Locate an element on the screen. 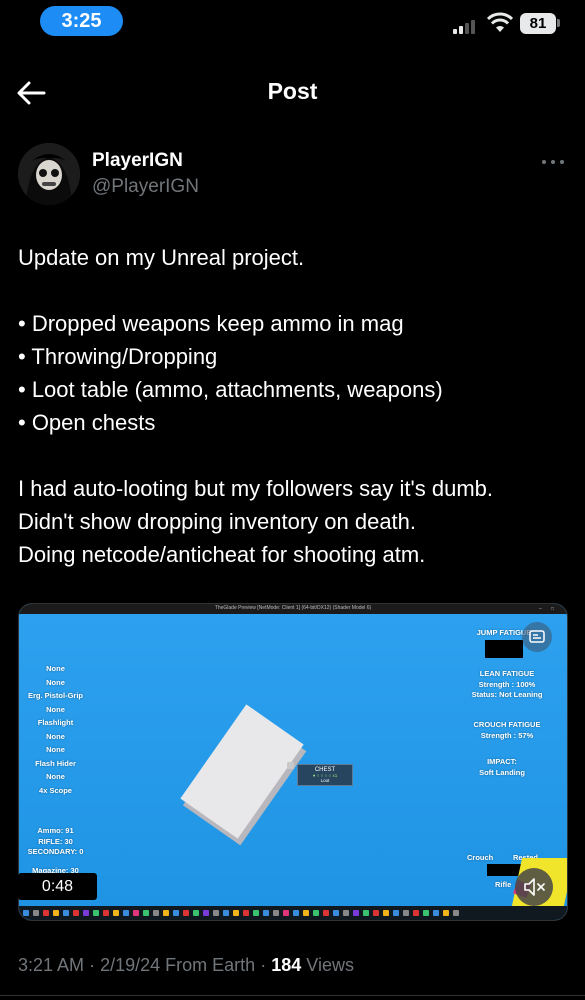 Image resolution: width=585 pixels, height=1000 pixels. battery-indicator: 81 is located at coordinates (538, 23).